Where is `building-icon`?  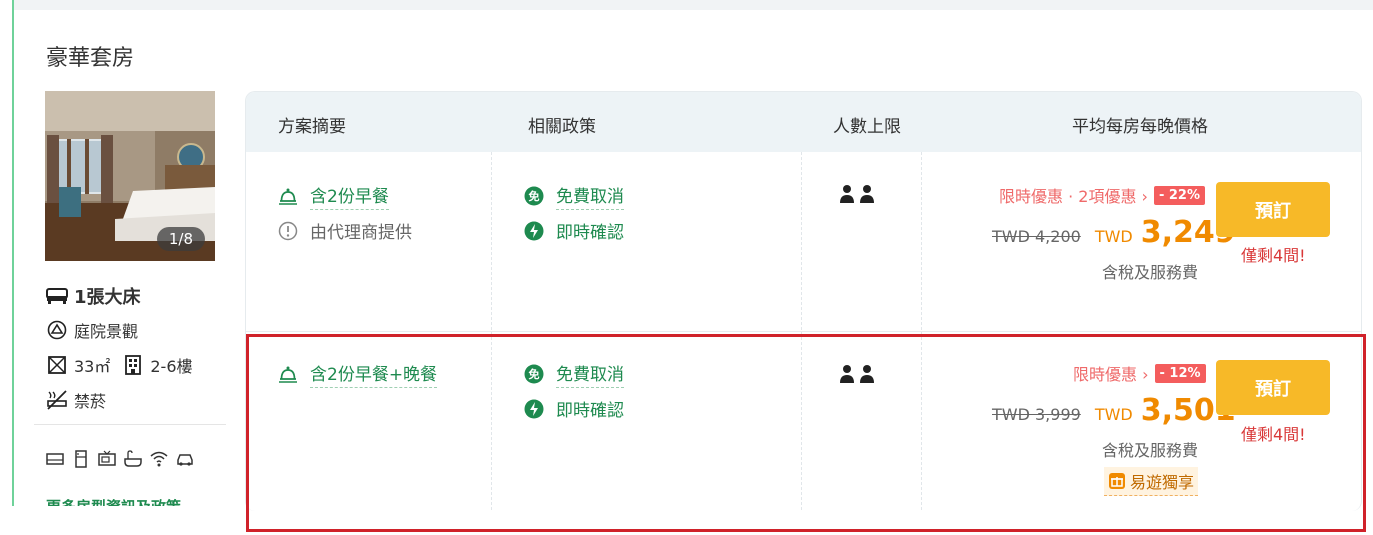
building-icon is located at coordinates (133, 365).